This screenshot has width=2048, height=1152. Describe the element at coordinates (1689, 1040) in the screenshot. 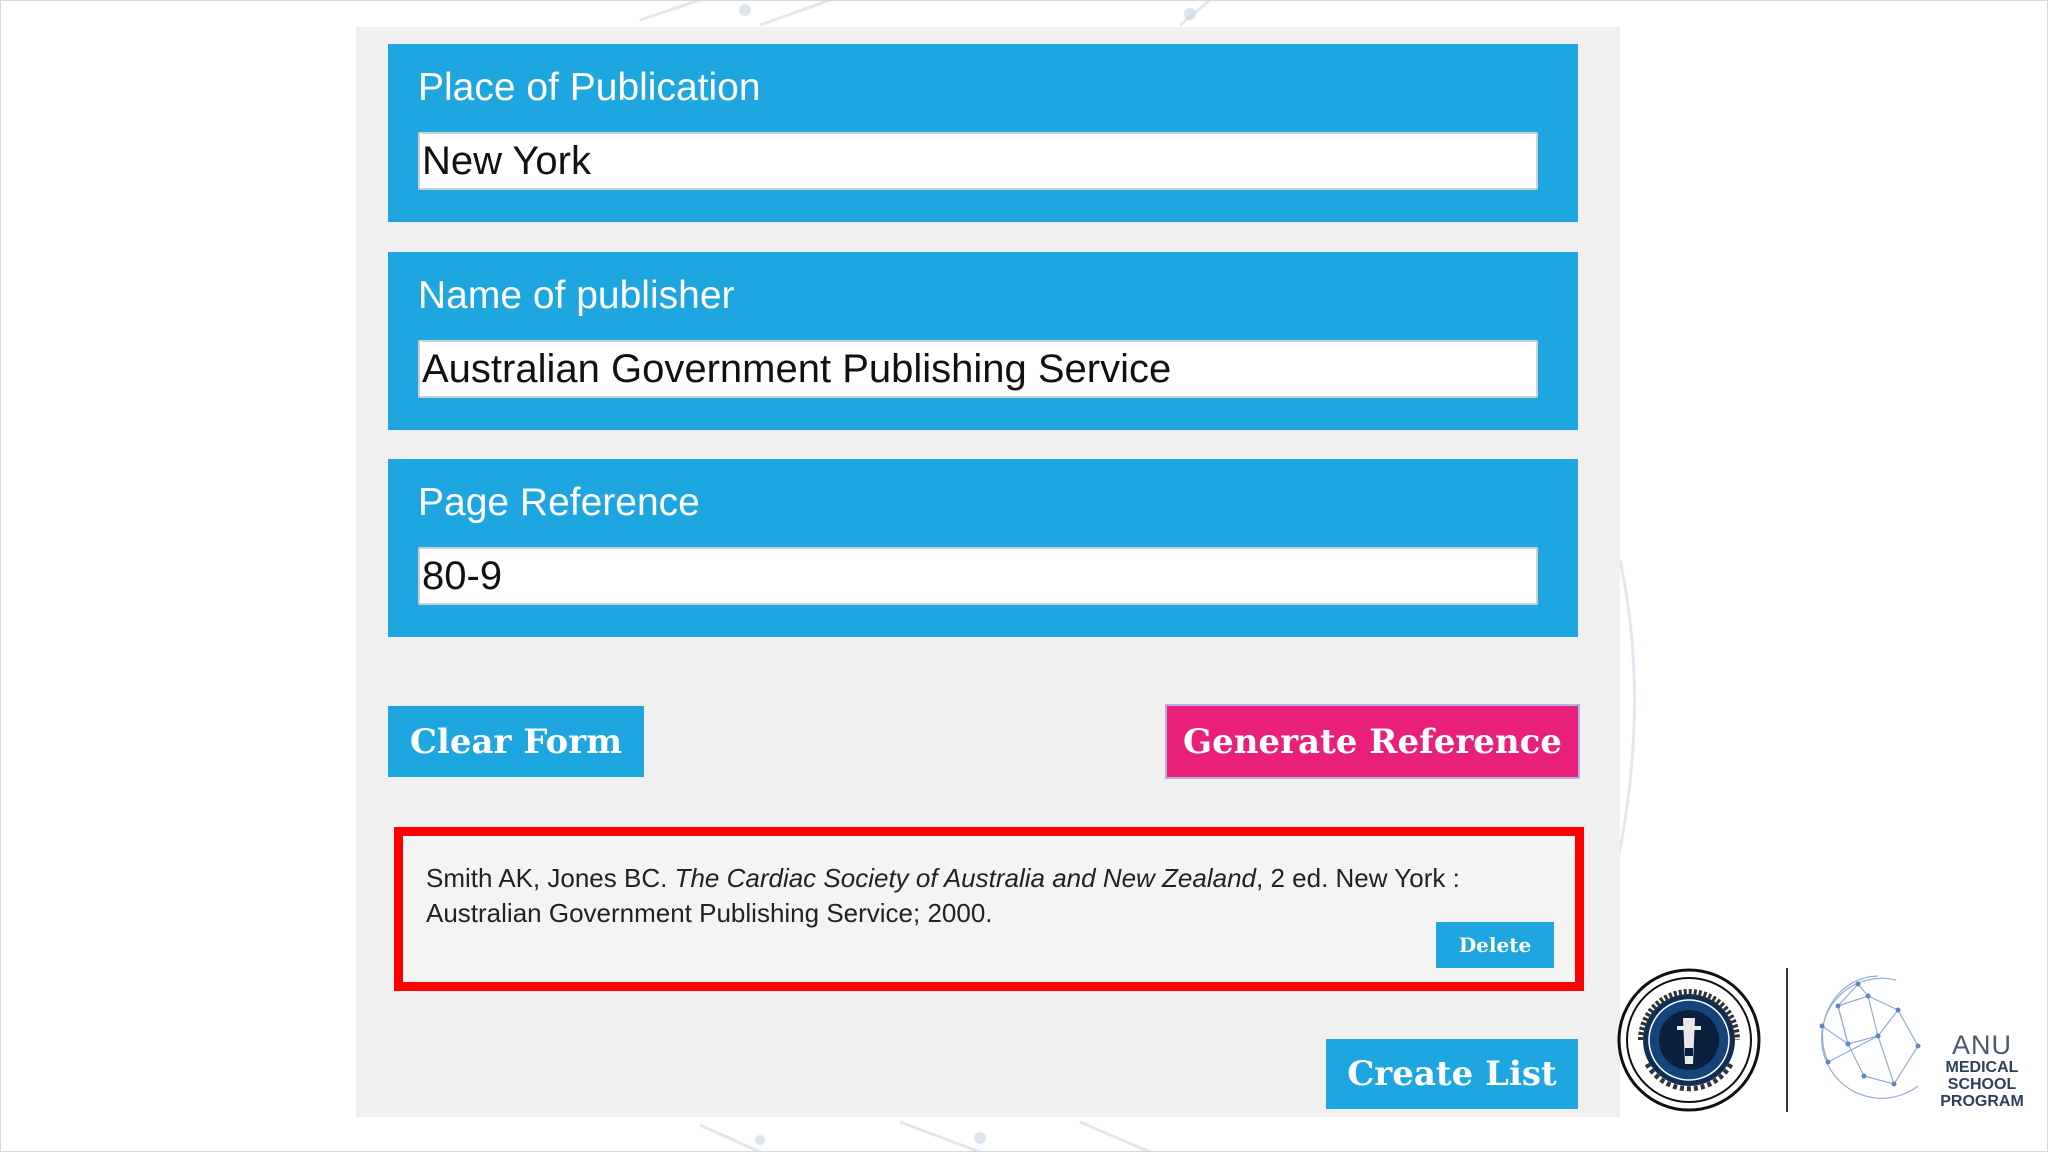

I see `university-seal-logo` at that location.